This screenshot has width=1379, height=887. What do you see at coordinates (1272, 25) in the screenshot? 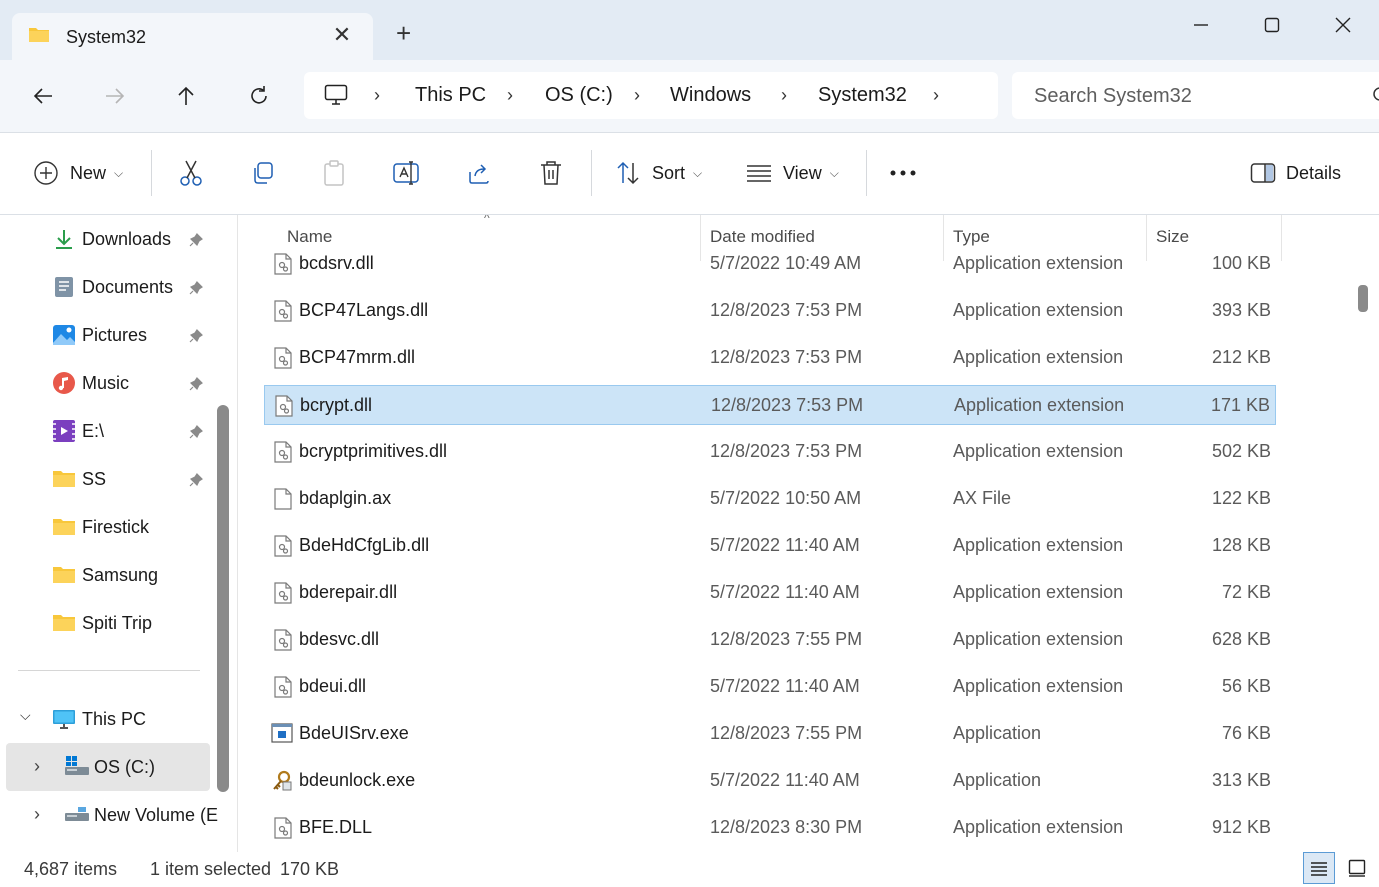
I see `maximize-button` at bounding box center [1272, 25].